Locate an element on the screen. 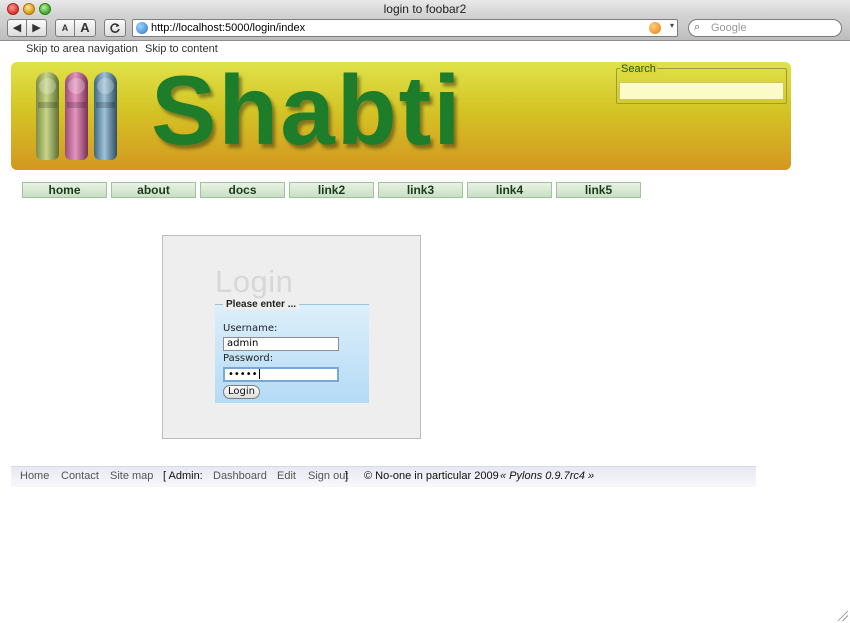 This screenshot has width=850, height=623. text-bigger-button: A is located at coordinates (85, 28).